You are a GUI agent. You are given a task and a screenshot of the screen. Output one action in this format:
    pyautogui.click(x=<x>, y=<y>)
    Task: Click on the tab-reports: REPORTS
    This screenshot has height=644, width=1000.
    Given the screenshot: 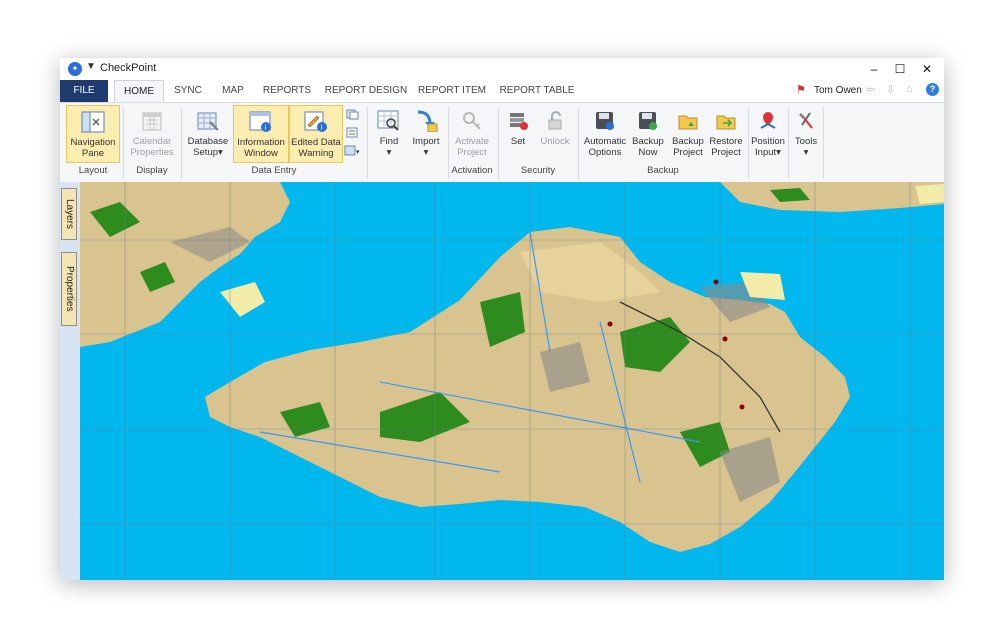 What is the action you would take?
    pyautogui.click(x=287, y=91)
    